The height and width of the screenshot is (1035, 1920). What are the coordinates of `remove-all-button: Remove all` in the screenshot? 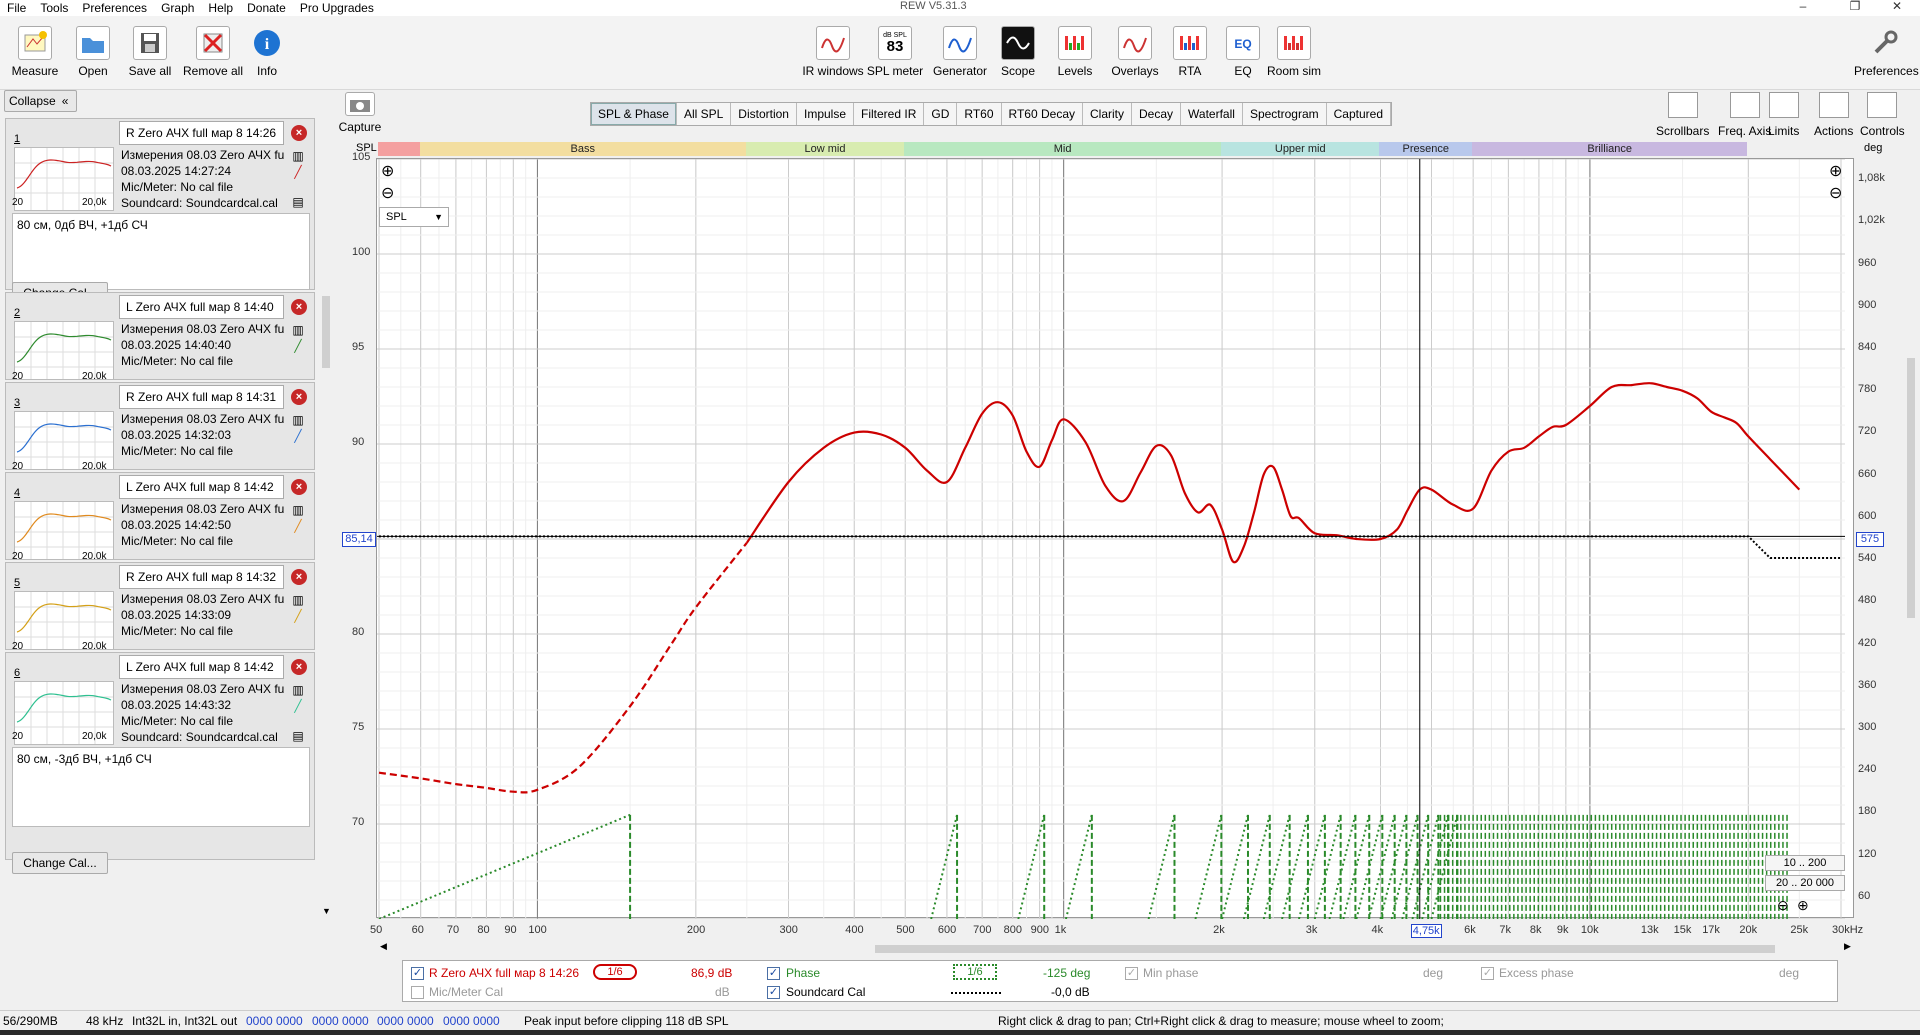 It's located at (213, 52).